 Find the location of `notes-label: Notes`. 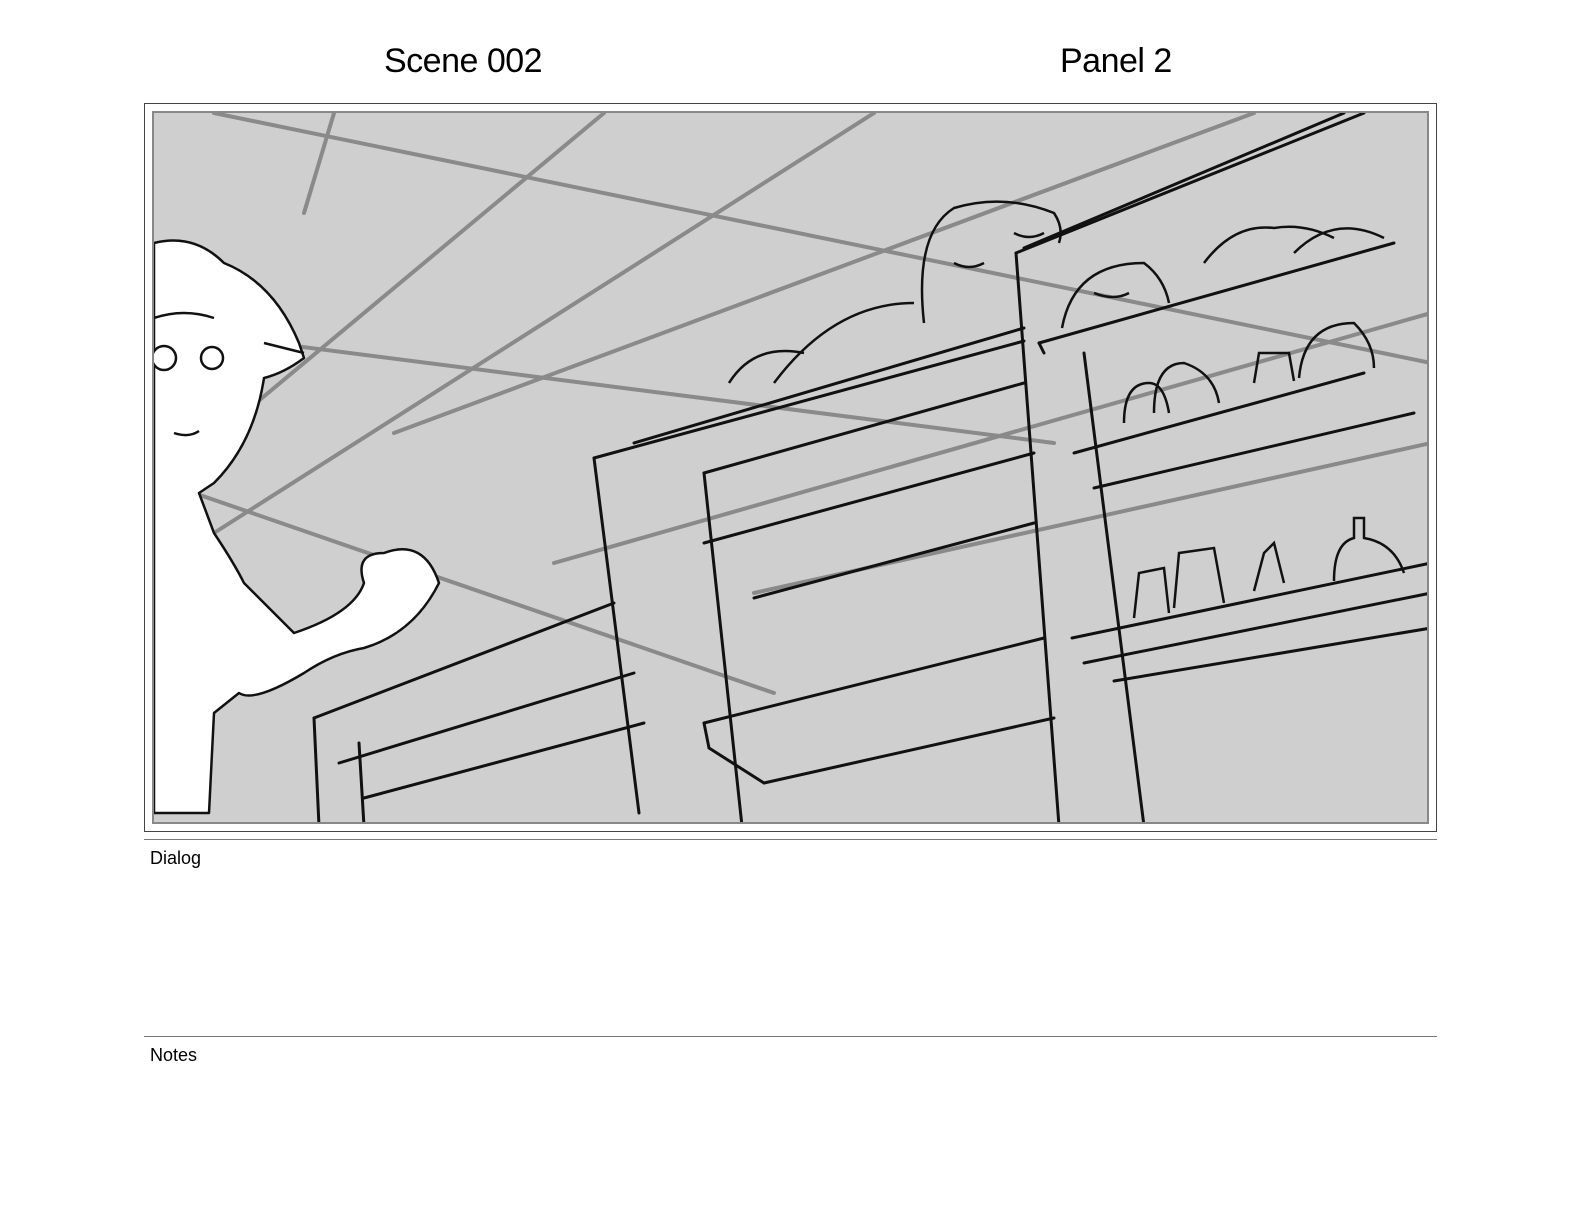

notes-label: Notes is located at coordinates (174, 1055).